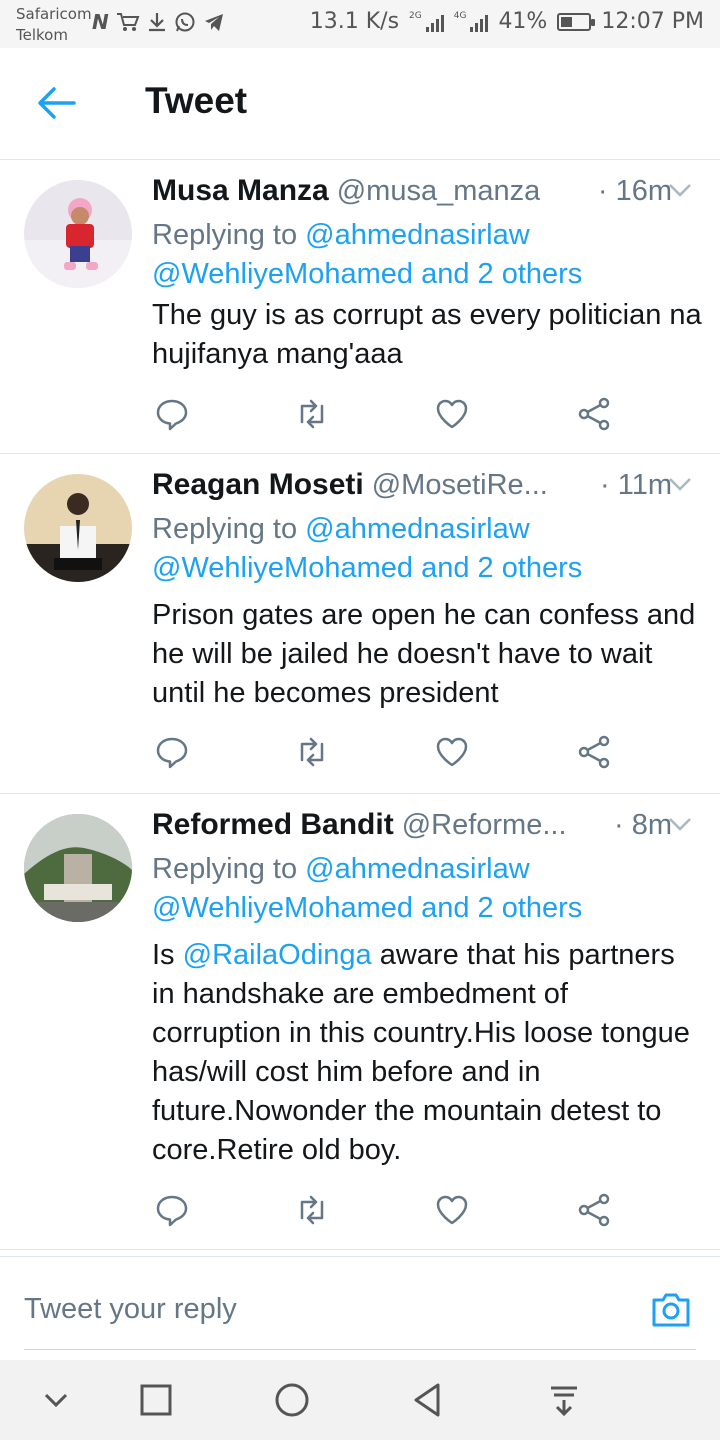 The image size is (720, 1440). I want to click on battery-icon, so click(576, 21).